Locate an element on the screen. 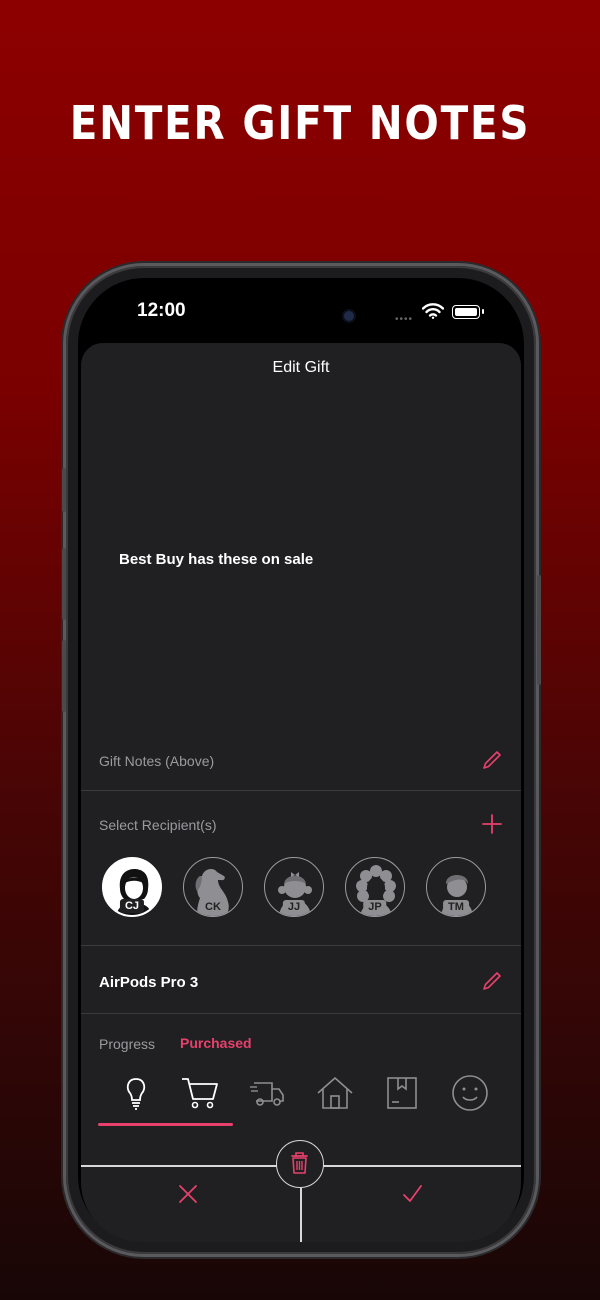 The height and width of the screenshot is (1300, 600). smiley-icon is located at coordinates (470, 1093).